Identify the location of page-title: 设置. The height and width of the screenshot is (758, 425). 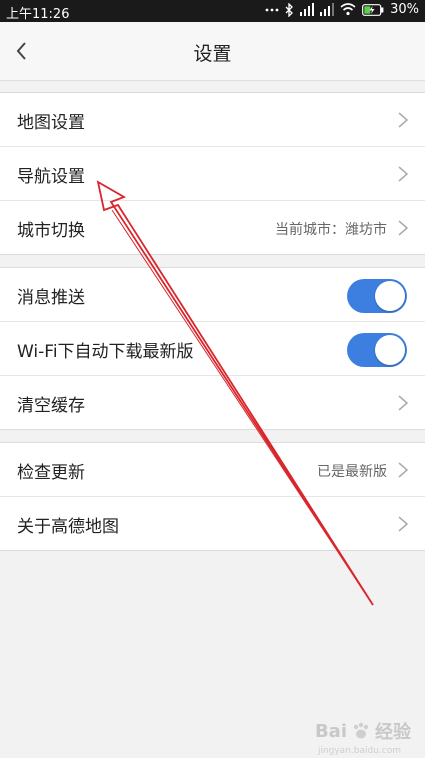
(212, 54).